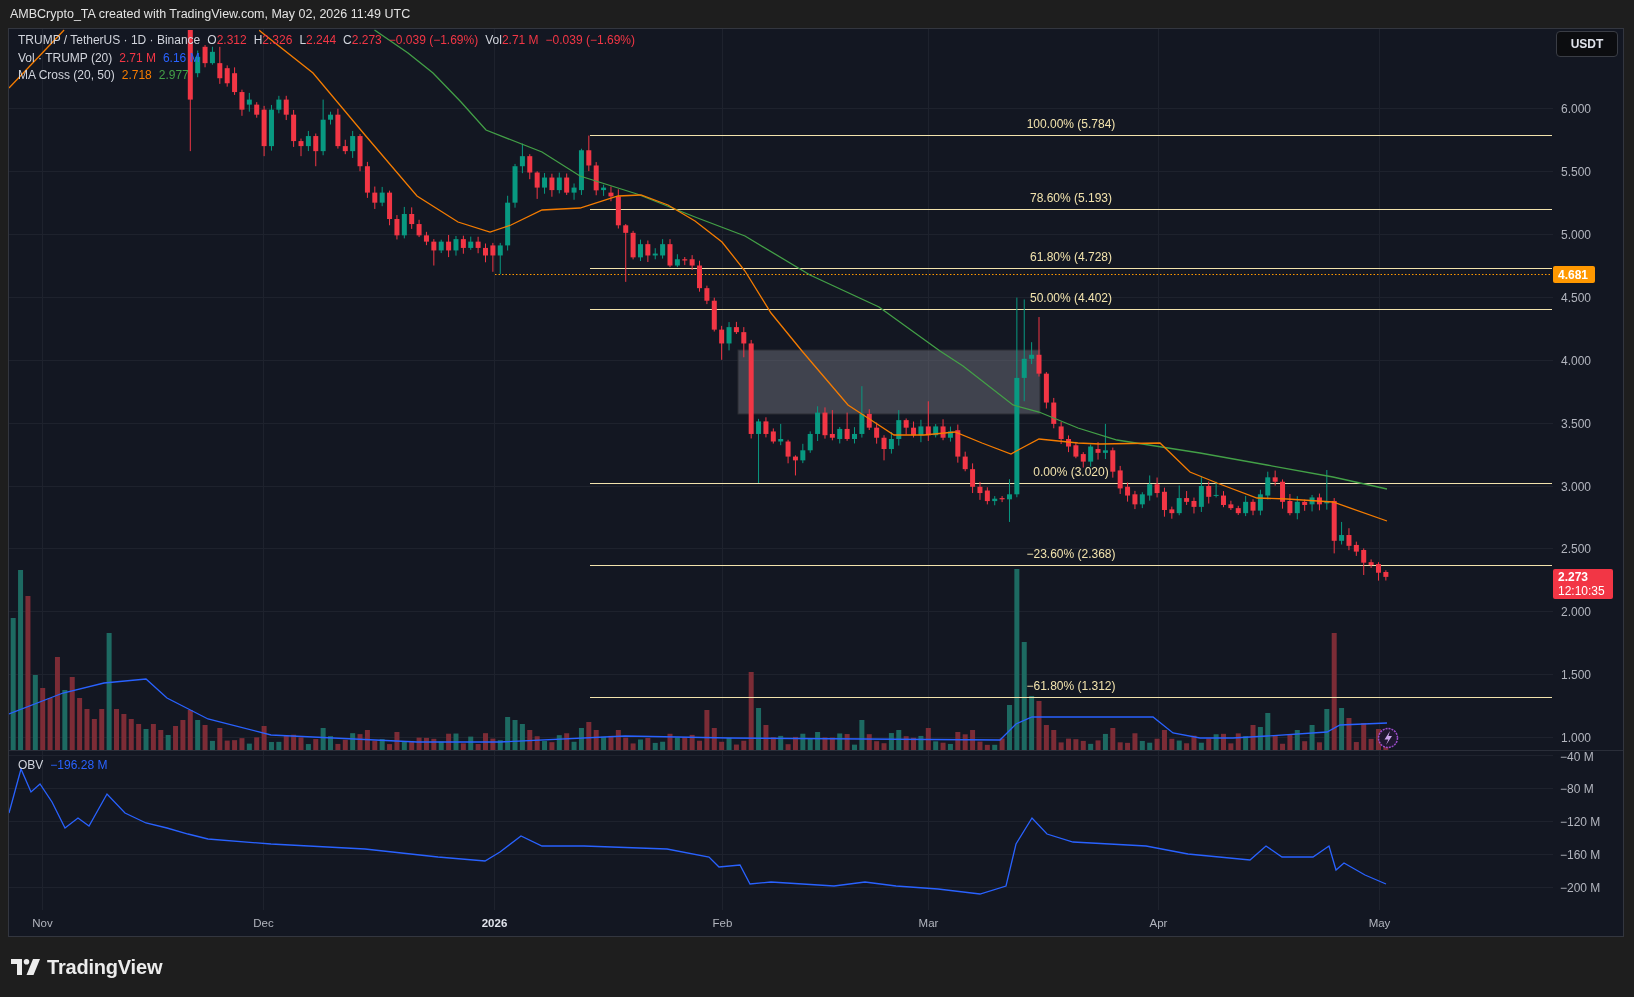 This screenshot has width=1634, height=997. I want to click on price-value: 4.681, so click(1573, 274).